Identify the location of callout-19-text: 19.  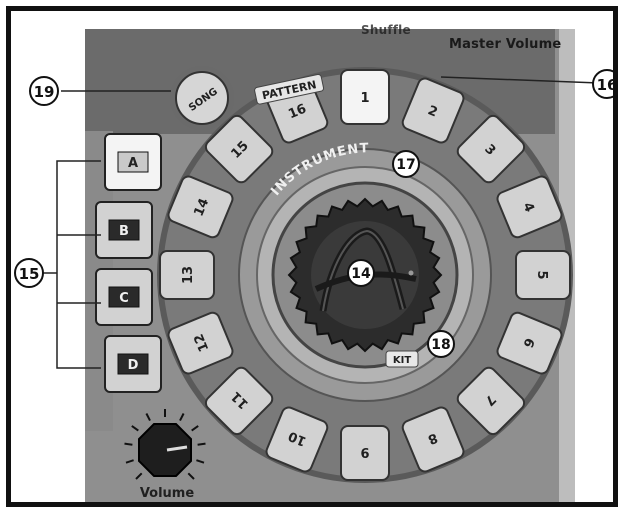
(44, 92).